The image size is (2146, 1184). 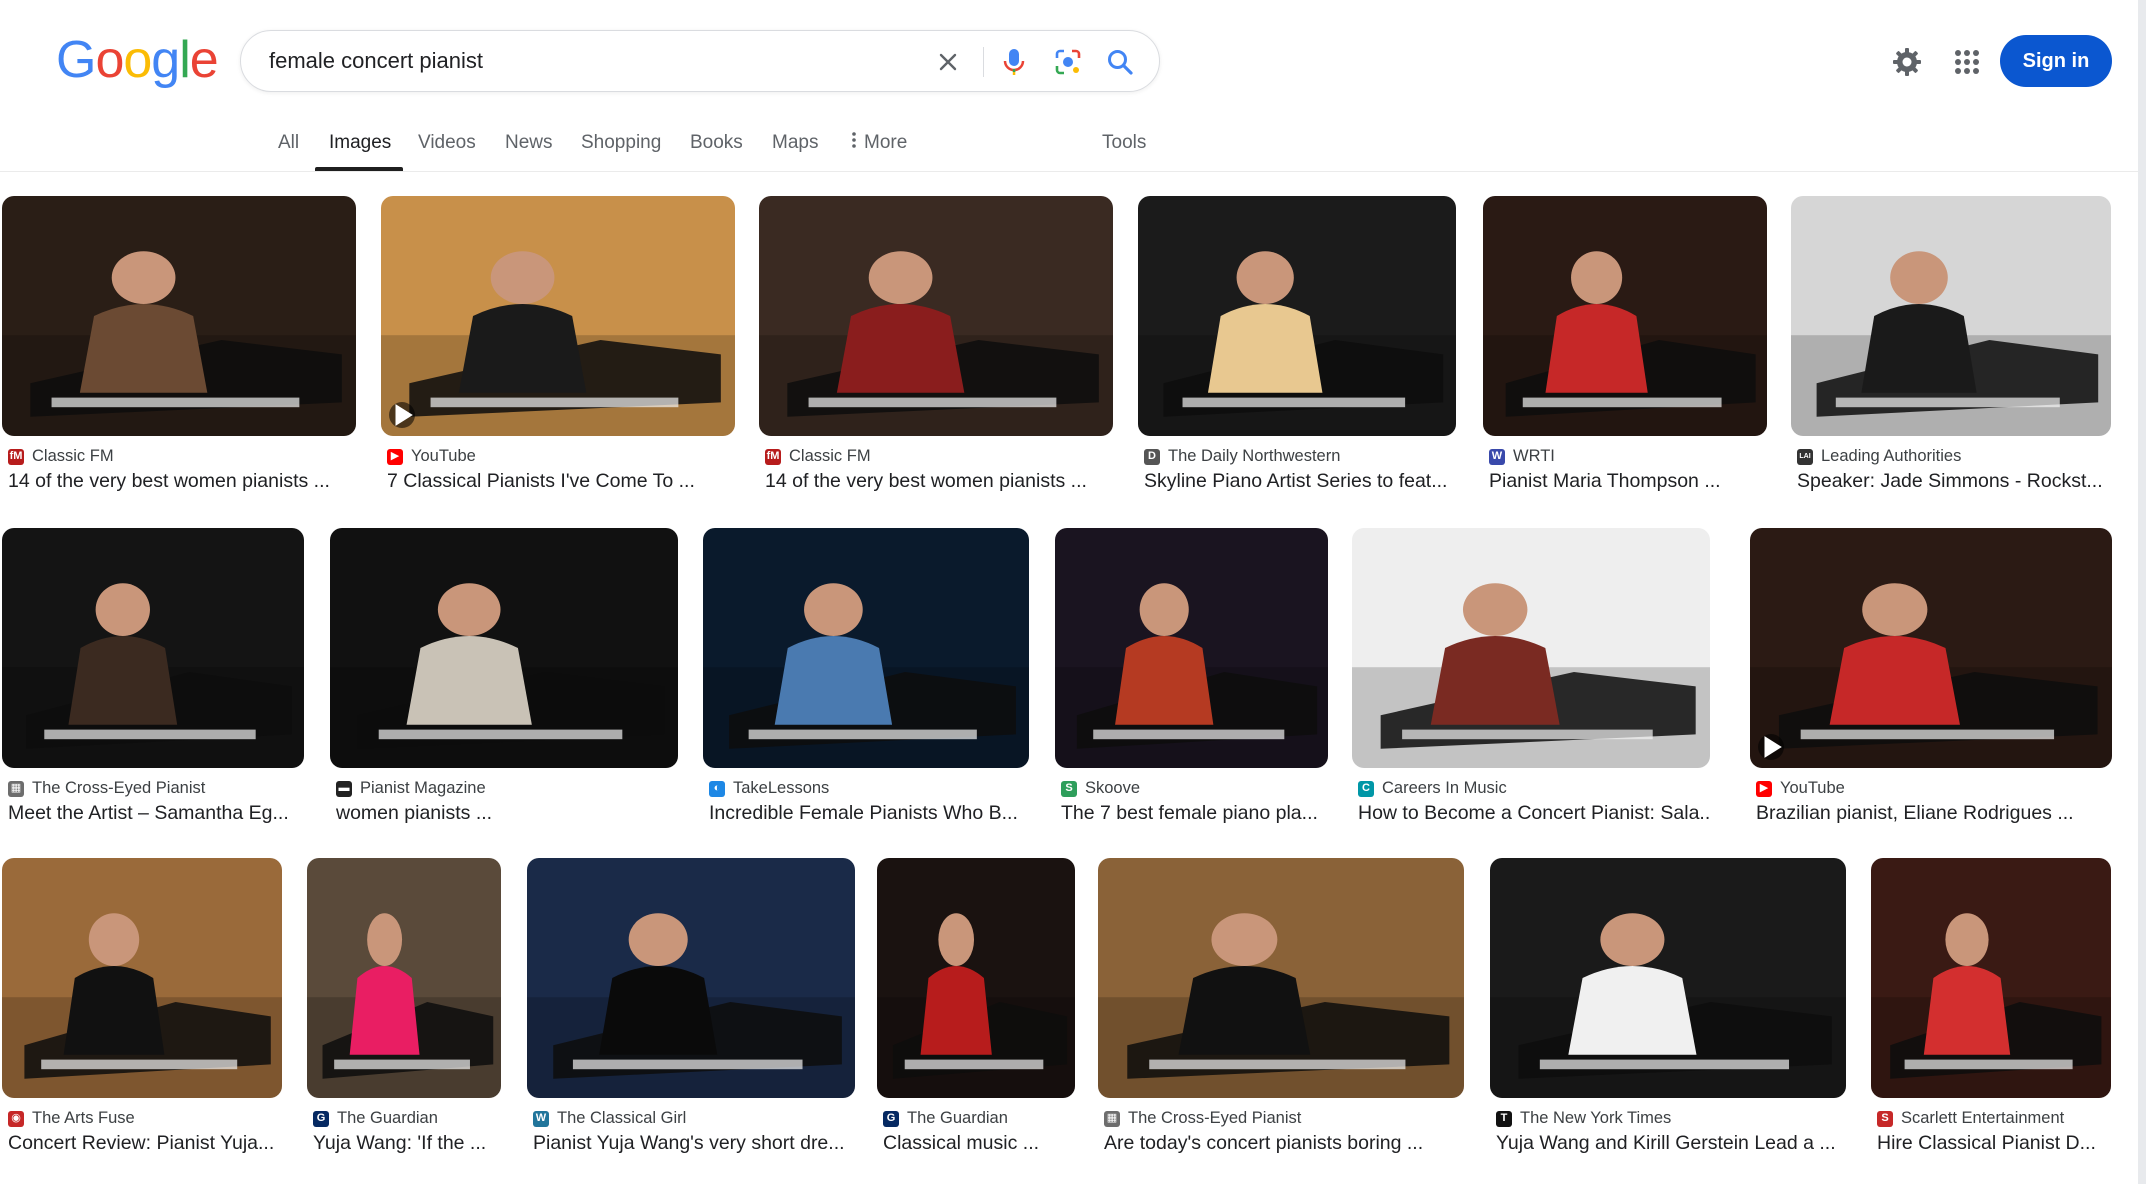 What do you see at coordinates (76, 60) in the screenshot?
I see `logo-letter: G` at bounding box center [76, 60].